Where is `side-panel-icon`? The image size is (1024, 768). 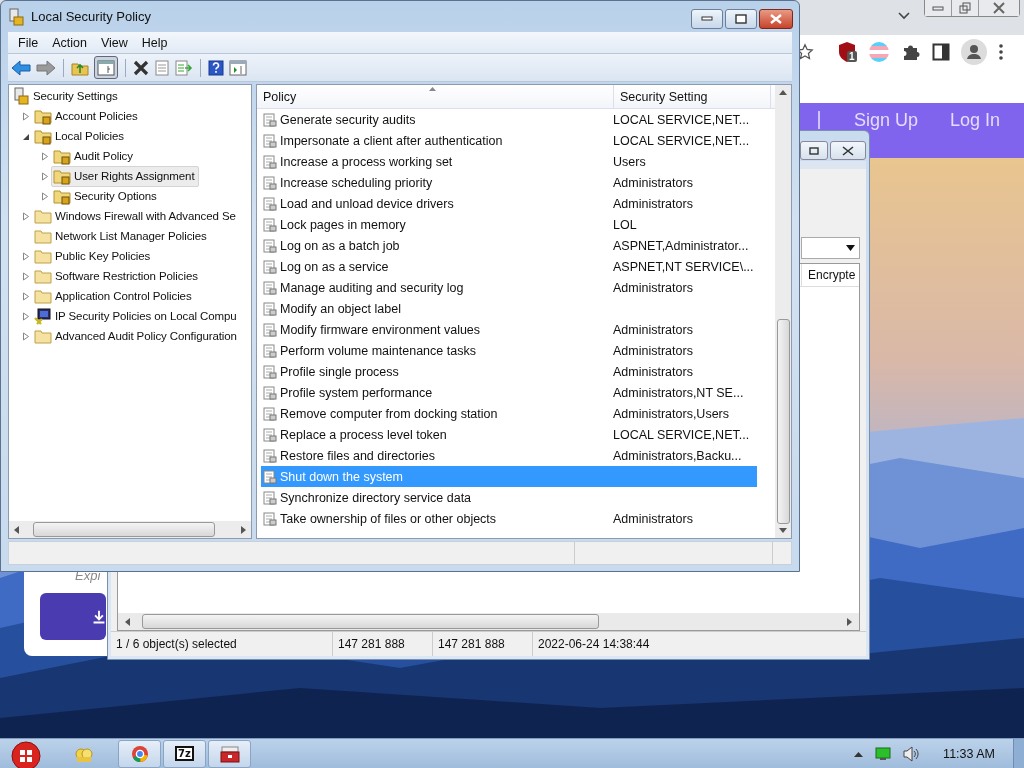
side-panel-icon is located at coordinates (941, 51).